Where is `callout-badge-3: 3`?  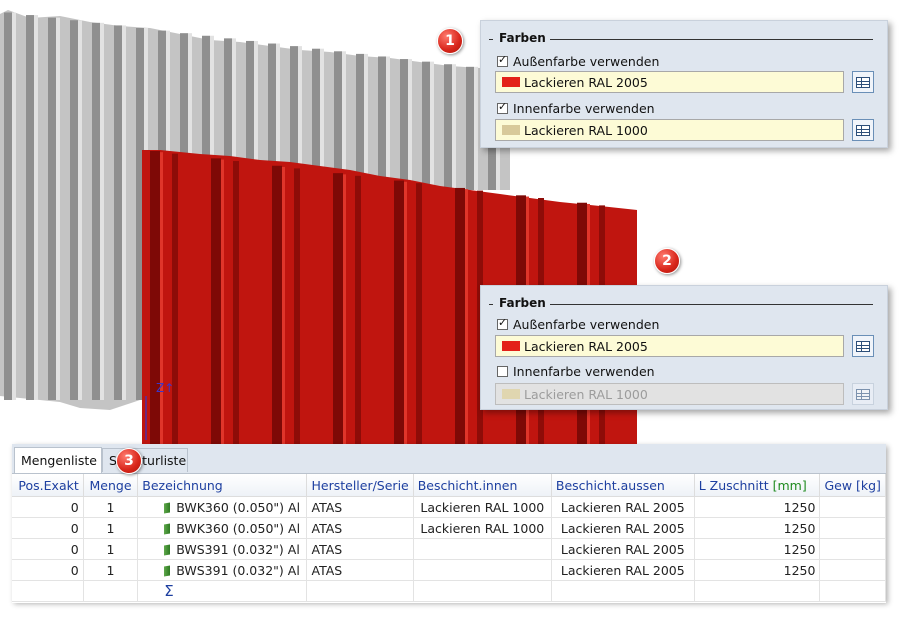 callout-badge-3: 3 is located at coordinates (129, 461).